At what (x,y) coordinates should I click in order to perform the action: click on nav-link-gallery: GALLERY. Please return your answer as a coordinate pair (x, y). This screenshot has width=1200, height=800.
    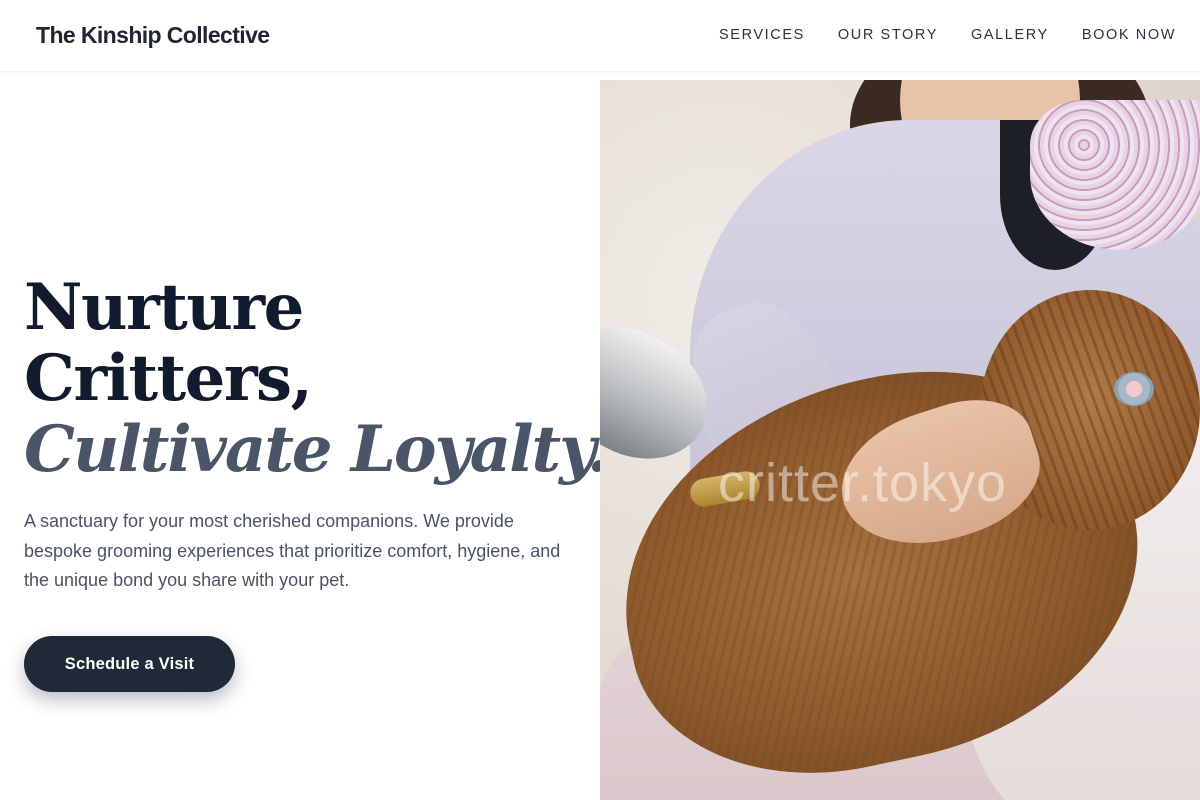
    Looking at the image, I should click on (1010, 35).